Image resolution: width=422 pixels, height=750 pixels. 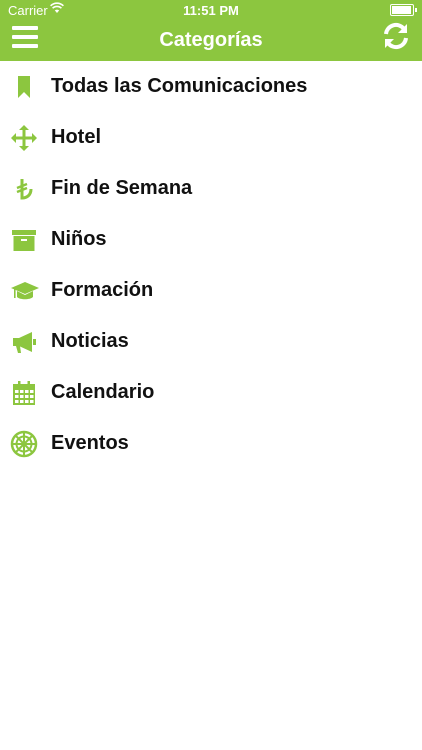 What do you see at coordinates (24, 138) in the screenshot?
I see `move-arrows-icon` at bounding box center [24, 138].